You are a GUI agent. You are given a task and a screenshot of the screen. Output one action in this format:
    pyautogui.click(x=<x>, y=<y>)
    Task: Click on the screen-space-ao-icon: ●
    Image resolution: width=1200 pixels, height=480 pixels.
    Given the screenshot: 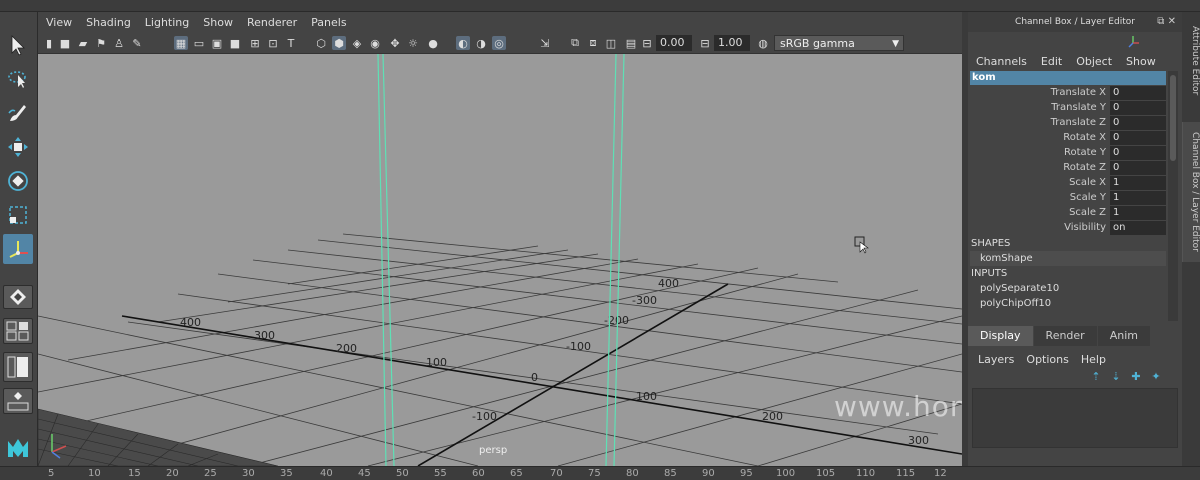 What is the action you would take?
    pyautogui.click(x=433, y=43)
    